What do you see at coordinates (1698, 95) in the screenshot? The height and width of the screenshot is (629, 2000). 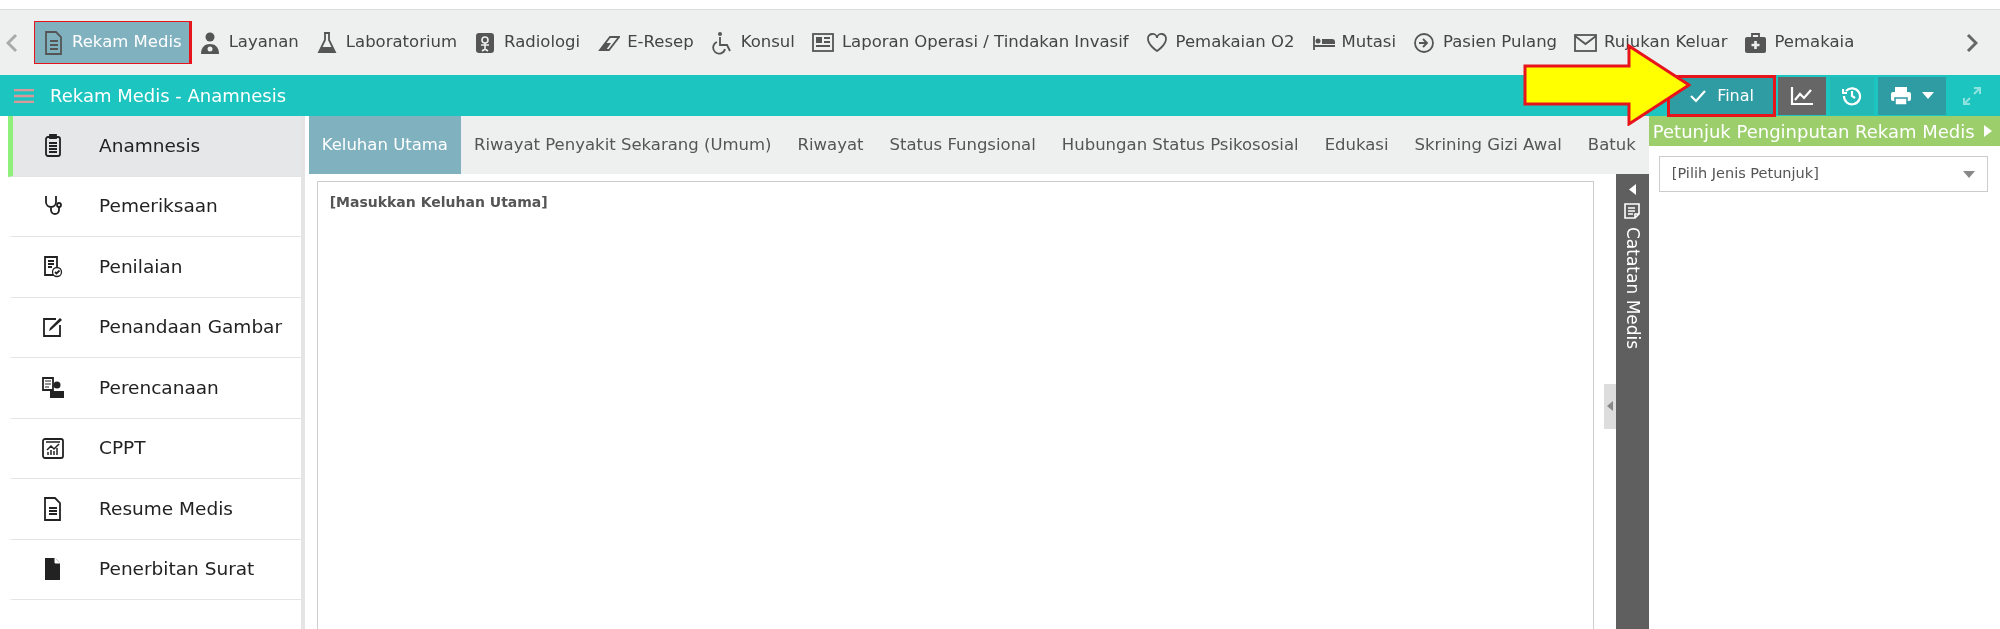 I see `check-icon` at bounding box center [1698, 95].